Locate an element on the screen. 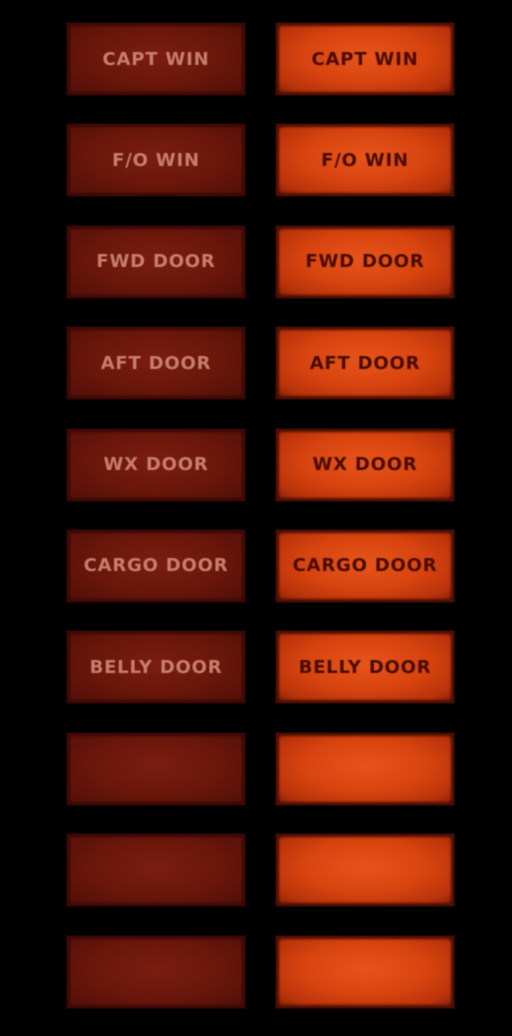 Image resolution: width=512 pixels, height=1036 pixels. annunciator-fo-win-off: F/O WIN is located at coordinates (156, 160).